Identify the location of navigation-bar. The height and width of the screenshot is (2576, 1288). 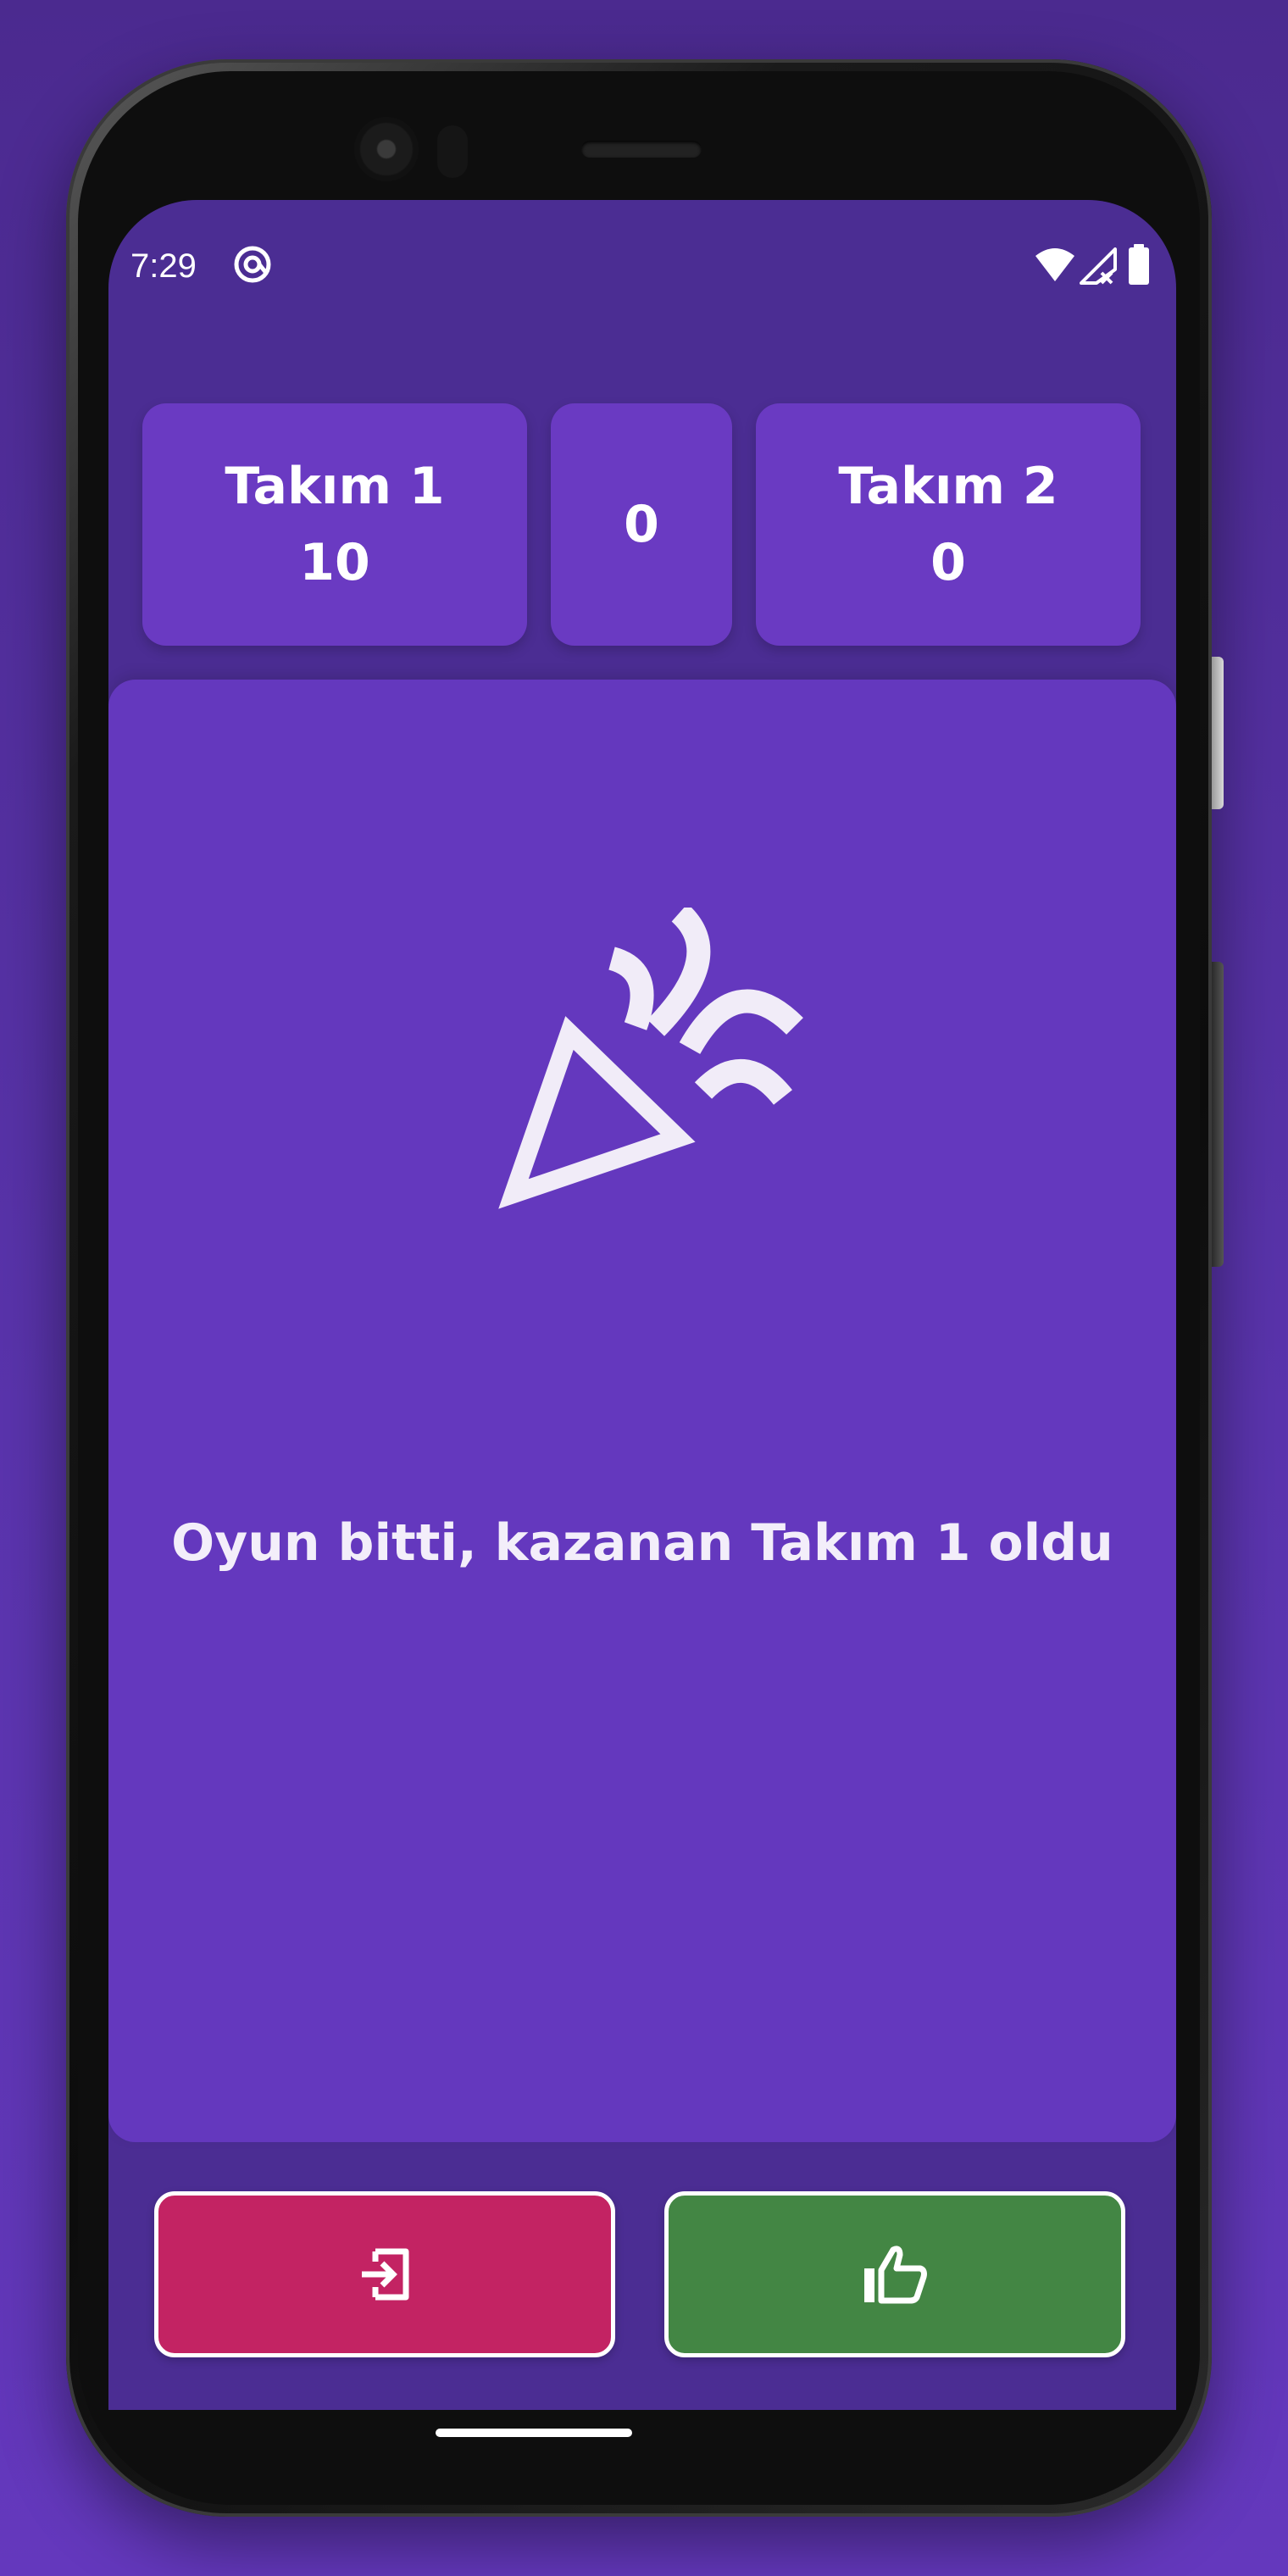
(642, 2409).